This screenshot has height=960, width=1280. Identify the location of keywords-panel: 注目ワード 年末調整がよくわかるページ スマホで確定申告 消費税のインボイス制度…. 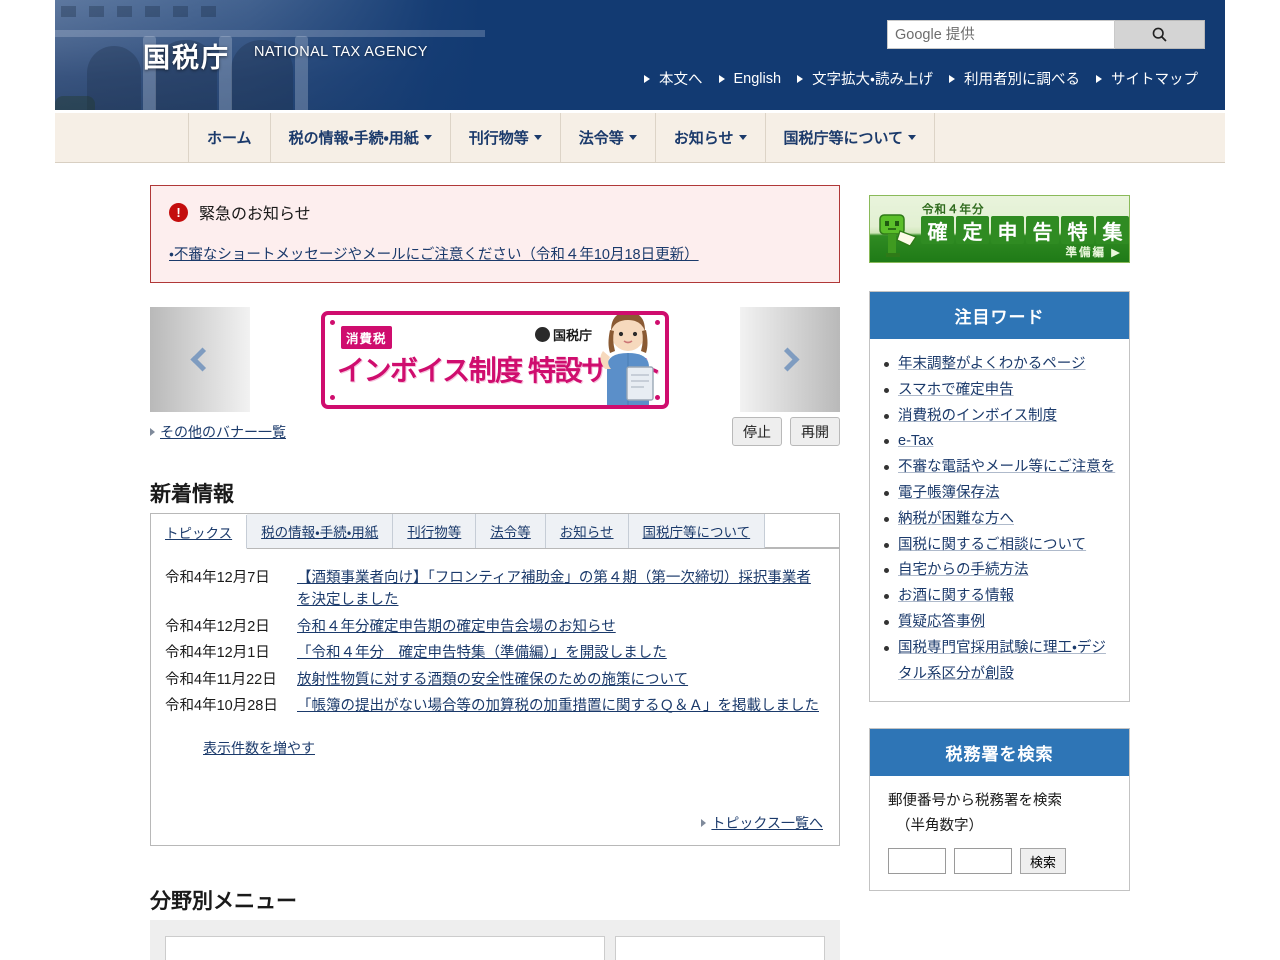
(999, 497).